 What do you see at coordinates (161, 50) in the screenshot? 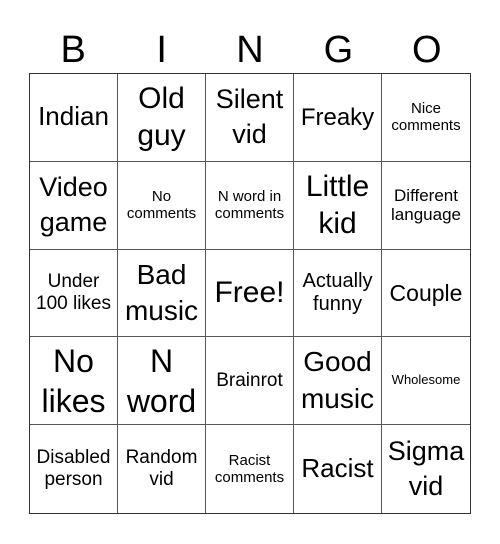
I see `header-letter-i: I` at bounding box center [161, 50].